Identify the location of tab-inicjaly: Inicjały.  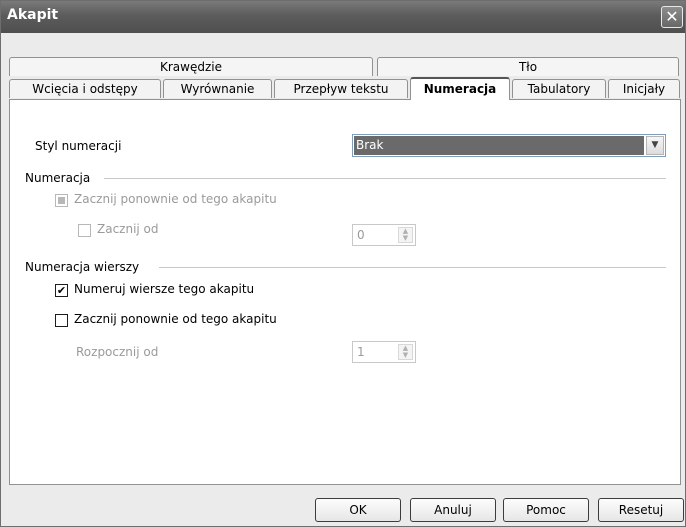
(644, 88).